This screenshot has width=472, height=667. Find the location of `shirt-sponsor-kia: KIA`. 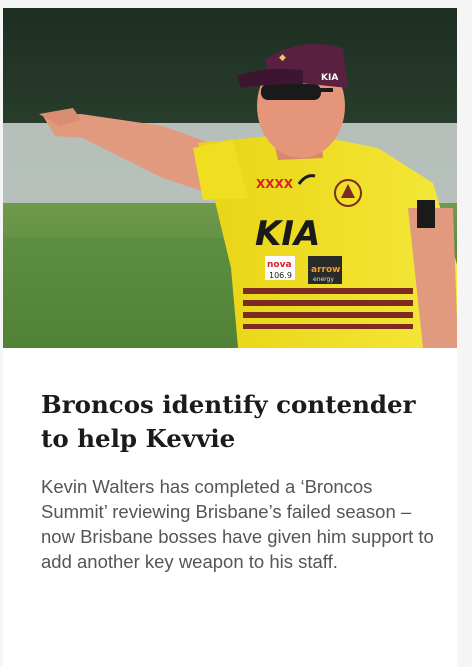

shirt-sponsor-kia: KIA is located at coordinates (287, 234).